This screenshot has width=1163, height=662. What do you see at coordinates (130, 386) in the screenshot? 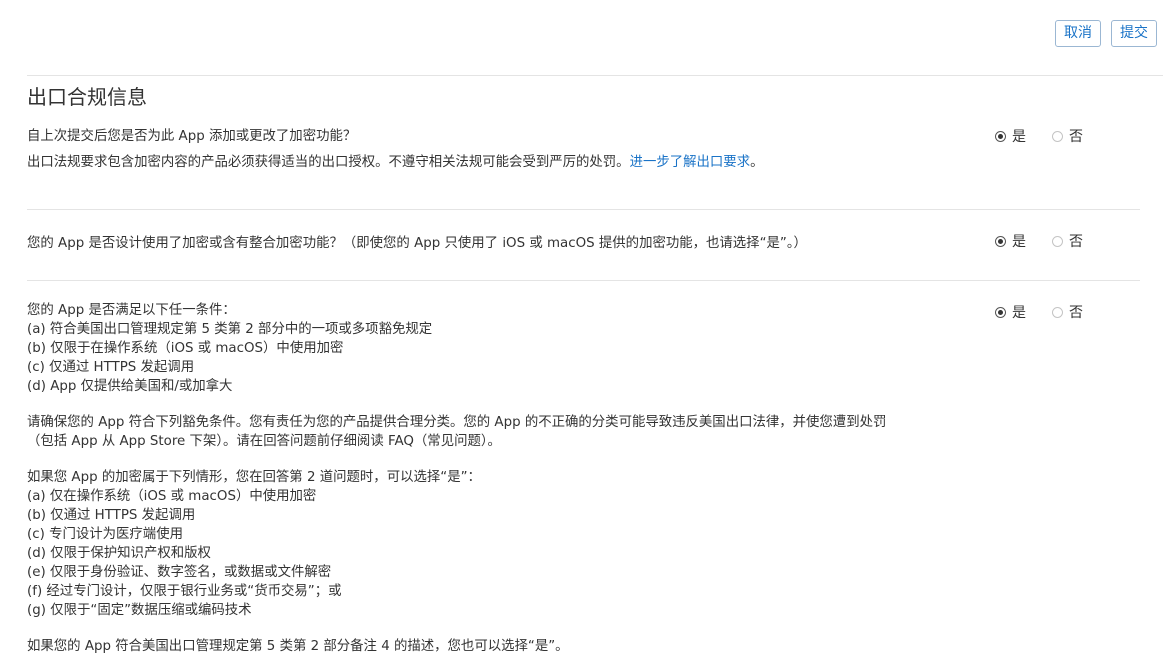
I see `condition-item: (d) App 仅提供给美国和/或加拿大` at bounding box center [130, 386].